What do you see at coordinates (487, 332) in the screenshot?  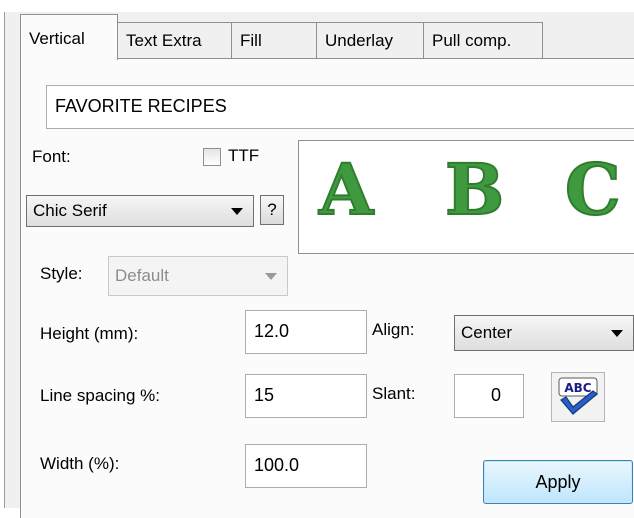 I see `align-dropdown-value: Center` at bounding box center [487, 332].